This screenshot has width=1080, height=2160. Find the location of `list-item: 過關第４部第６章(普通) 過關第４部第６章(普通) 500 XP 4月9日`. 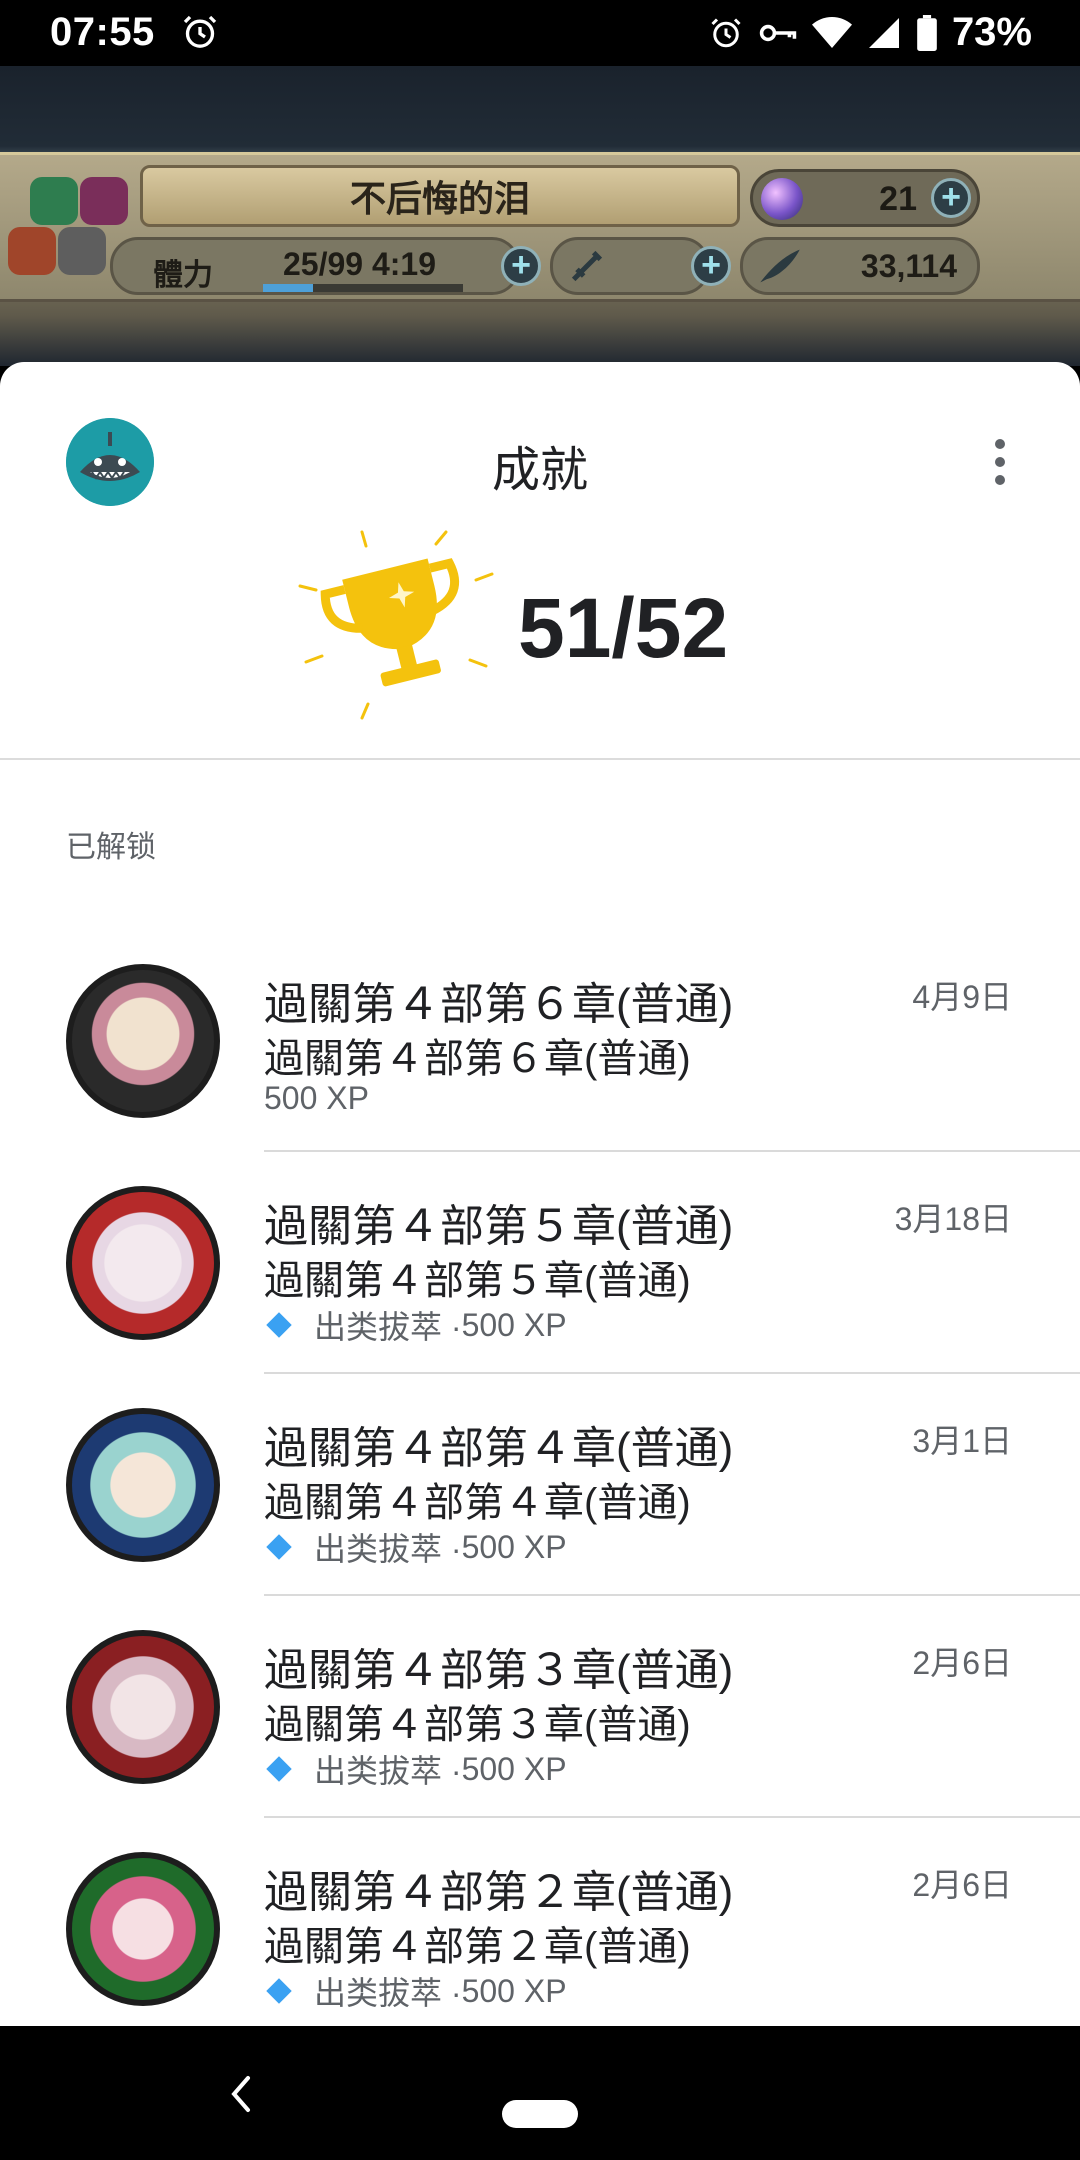

list-item: 過關第４部第６章(普通) 過關第４部第６章(普通) 500 XP 4月9日 is located at coordinates (540, 1041).